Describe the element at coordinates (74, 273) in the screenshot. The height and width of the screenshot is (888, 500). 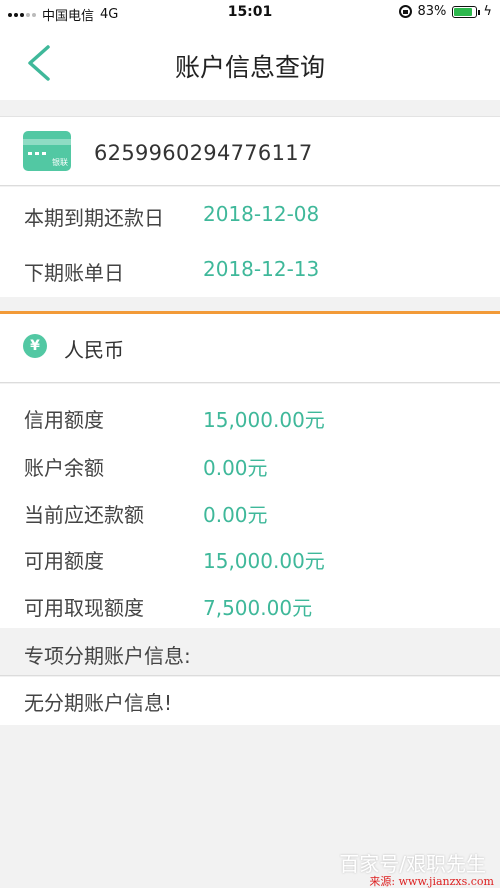
I see `next-bill-date-label: 下期账单日` at that location.